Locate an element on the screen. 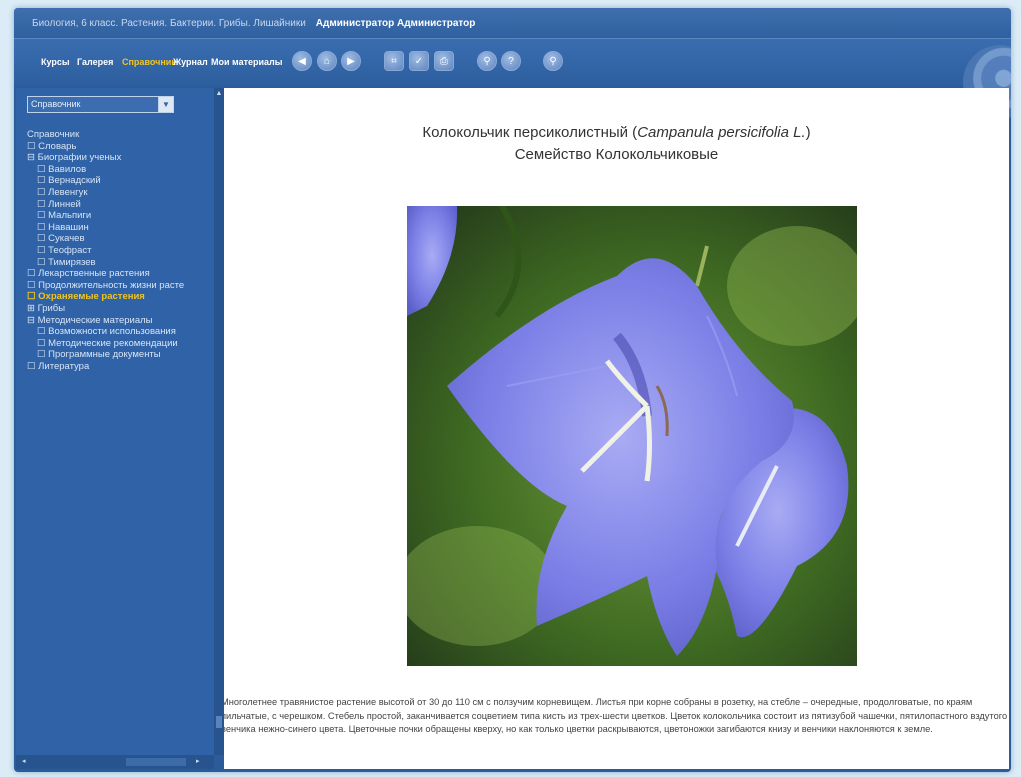 The width and height of the screenshot is (1021, 777). tree-item: ☐ Сукачев is located at coordinates (119, 239).